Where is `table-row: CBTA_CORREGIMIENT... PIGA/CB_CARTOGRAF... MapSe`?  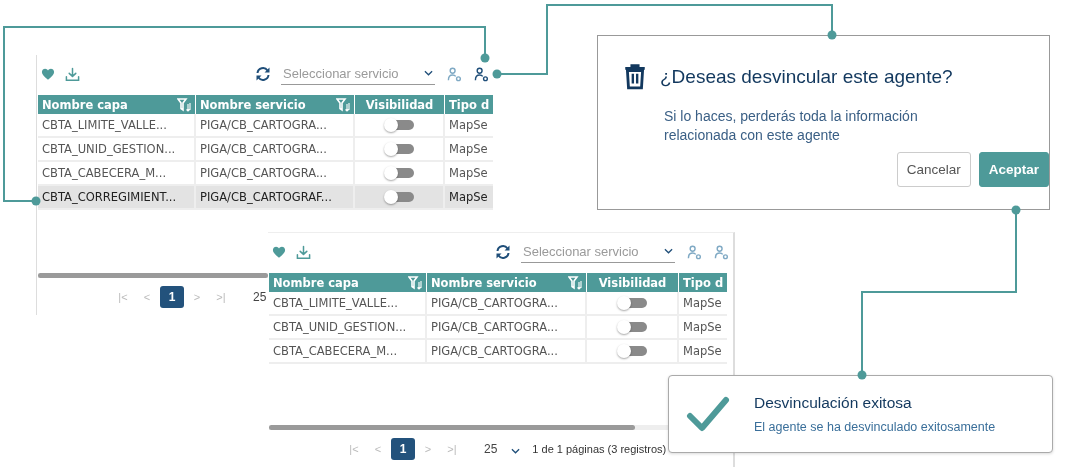
table-row: CBTA_CORREGIMIENT... PIGA/CB_CARTOGRAF... MapSe is located at coordinates (266, 198).